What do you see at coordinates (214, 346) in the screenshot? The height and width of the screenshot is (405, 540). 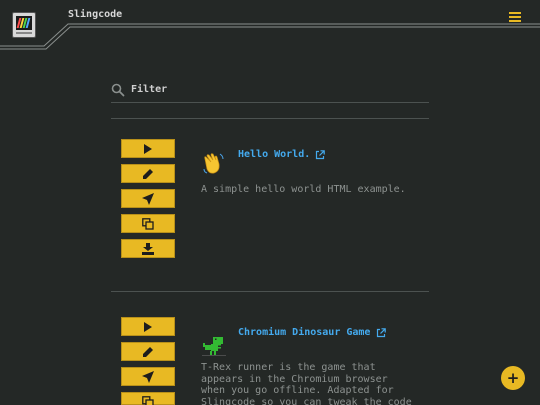 I see `green-dinosaur-icon` at bounding box center [214, 346].